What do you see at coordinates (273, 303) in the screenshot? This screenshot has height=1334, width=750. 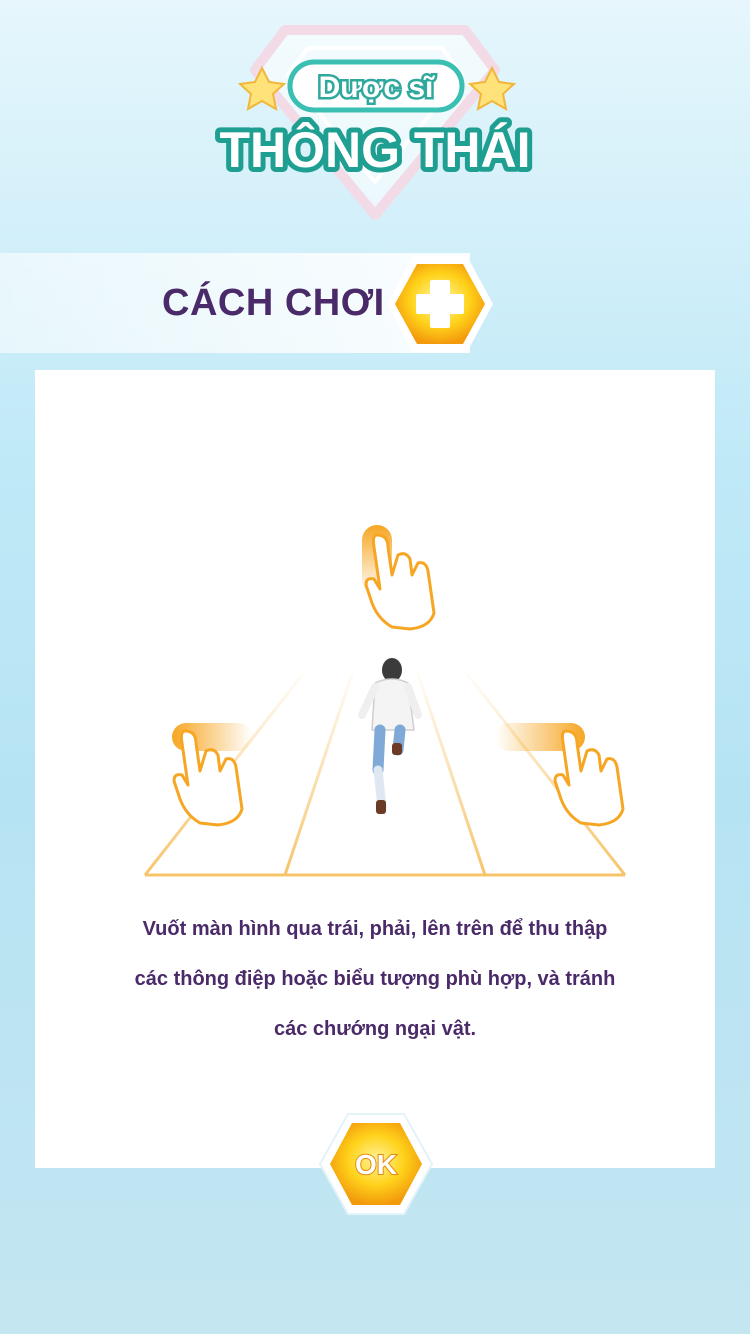 I see `section-title: CÁCH CHƠI` at bounding box center [273, 303].